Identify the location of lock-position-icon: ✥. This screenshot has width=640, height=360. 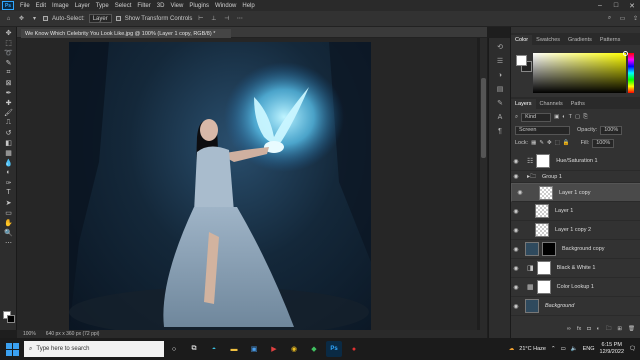
(549, 143).